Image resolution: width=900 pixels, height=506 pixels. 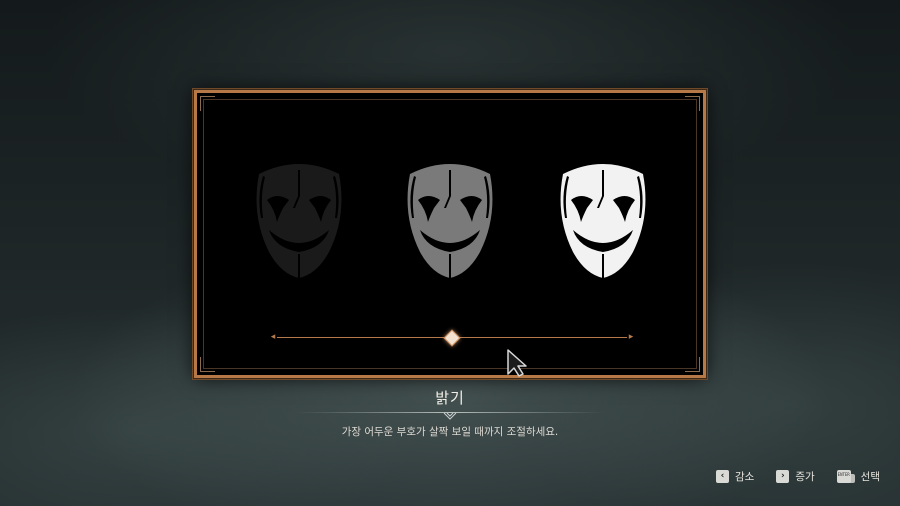 I want to click on slider-left-end-icon: ◂, so click(x=273, y=337).